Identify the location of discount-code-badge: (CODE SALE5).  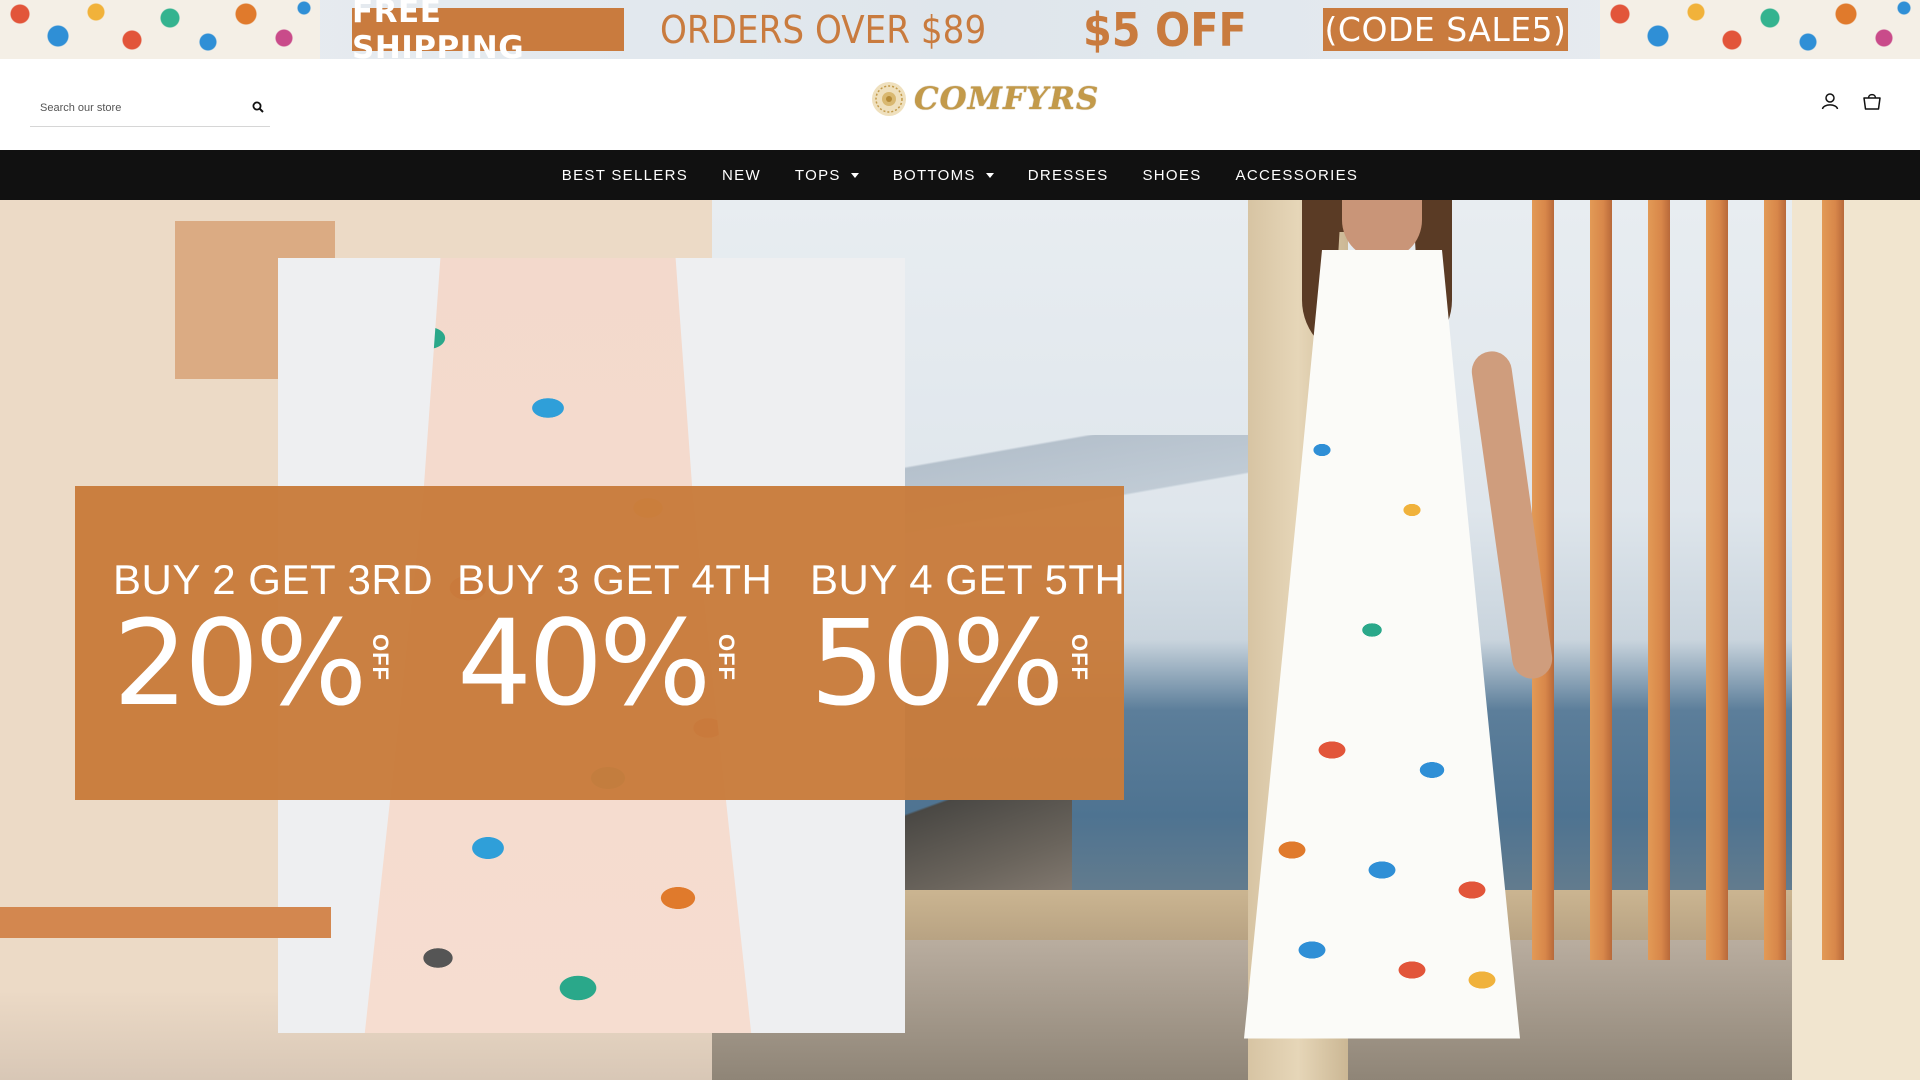
(1445, 29).